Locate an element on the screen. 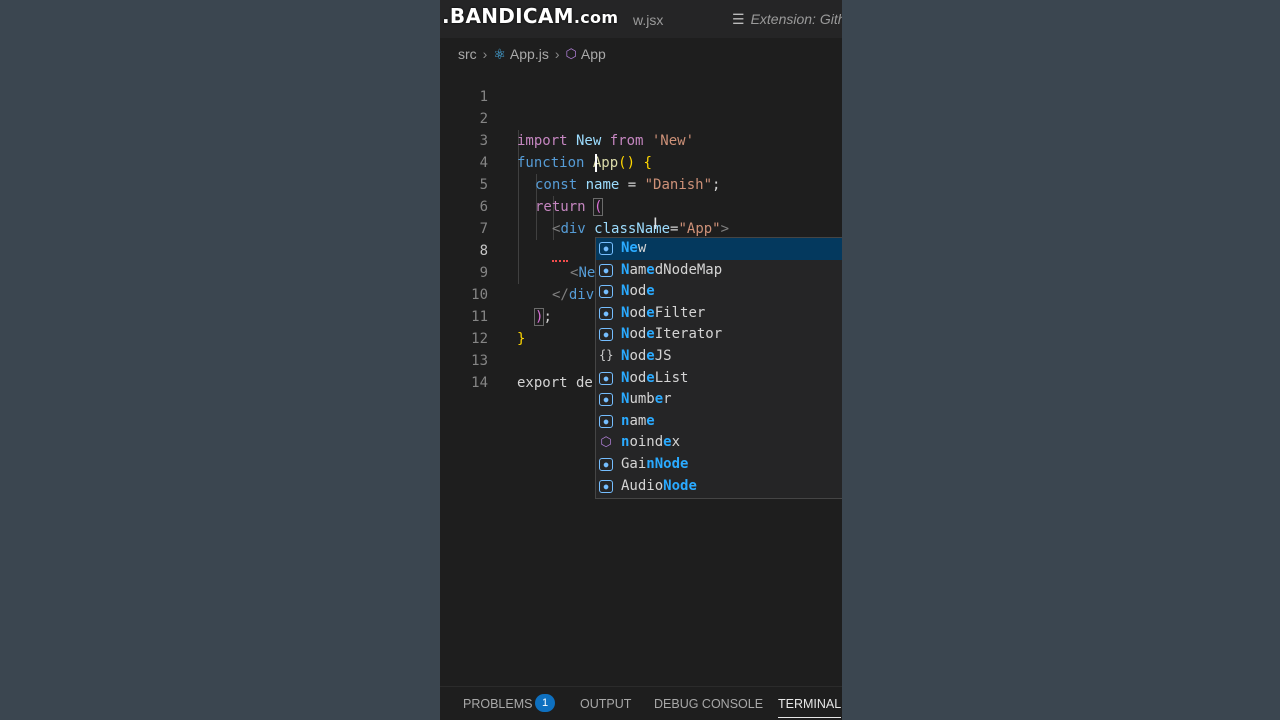  suggestion-label: NamedNodeMap is located at coordinates (672, 269).